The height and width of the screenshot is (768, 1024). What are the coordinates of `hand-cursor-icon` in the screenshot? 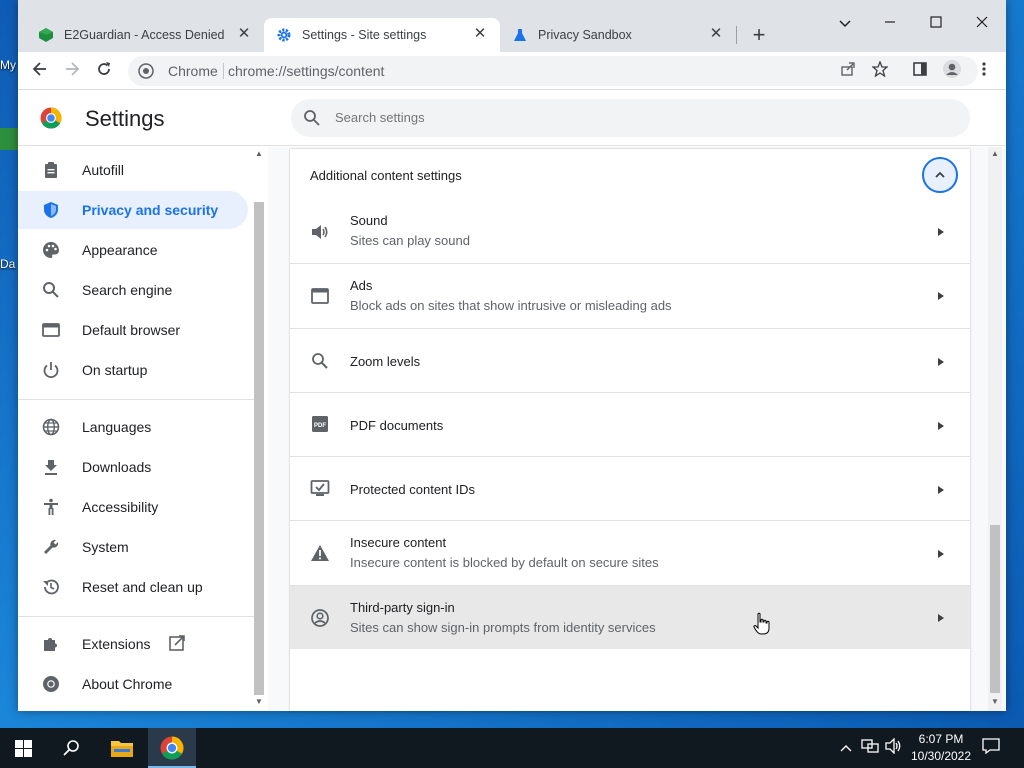 It's located at (761, 623).